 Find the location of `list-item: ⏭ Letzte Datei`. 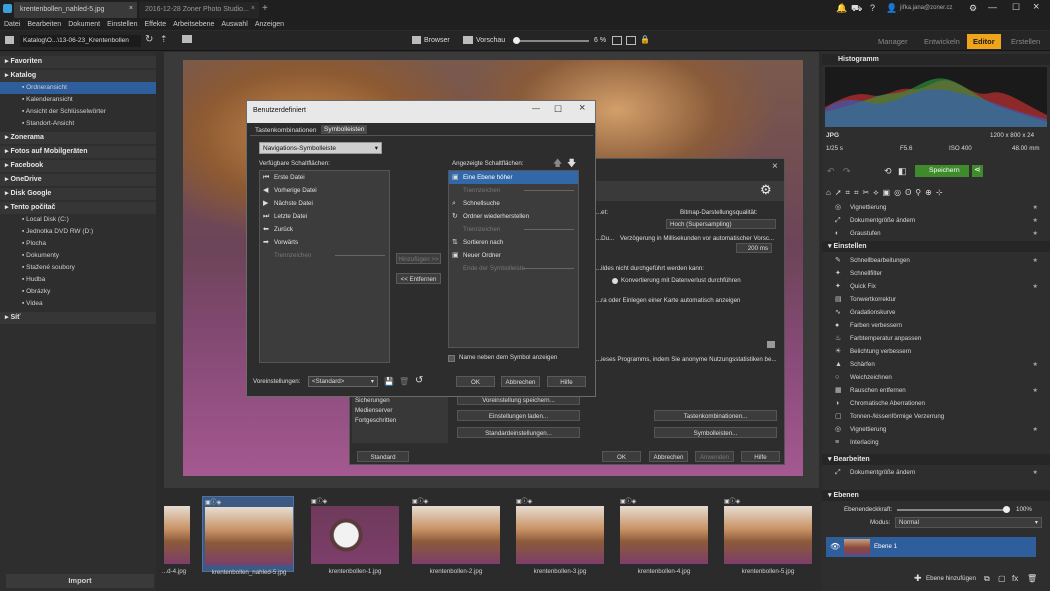

list-item: ⏭ Letzte Datei is located at coordinates (324, 216).